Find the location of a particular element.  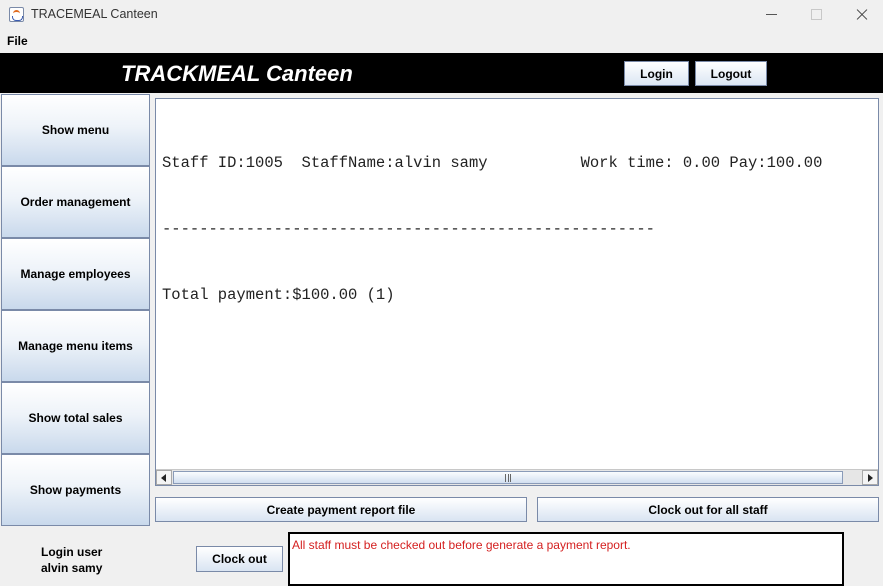

show-total-sales-button: Show total sales is located at coordinates (75, 418).